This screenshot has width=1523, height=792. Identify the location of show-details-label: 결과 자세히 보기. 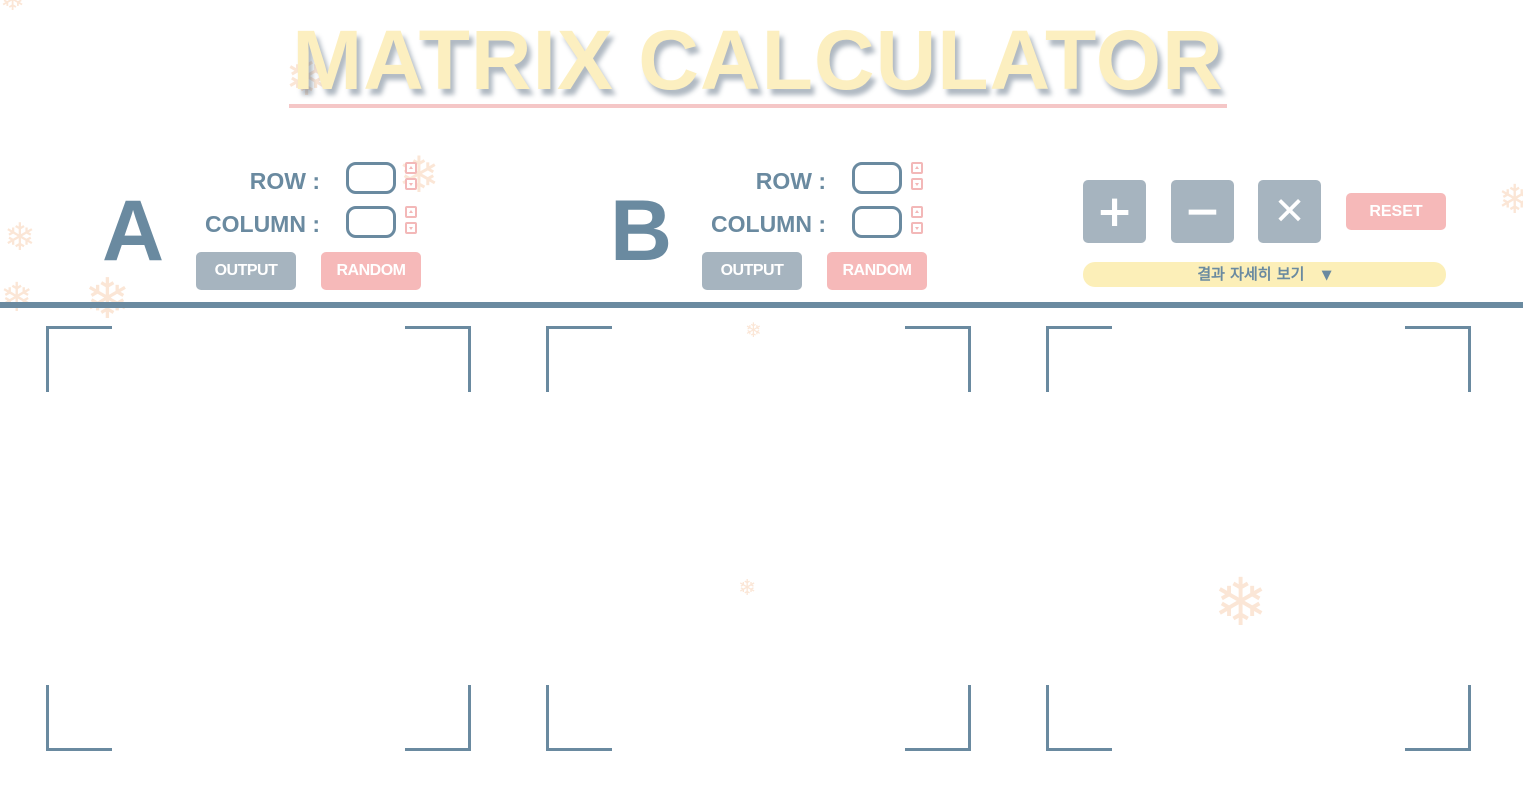
(1251, 274).